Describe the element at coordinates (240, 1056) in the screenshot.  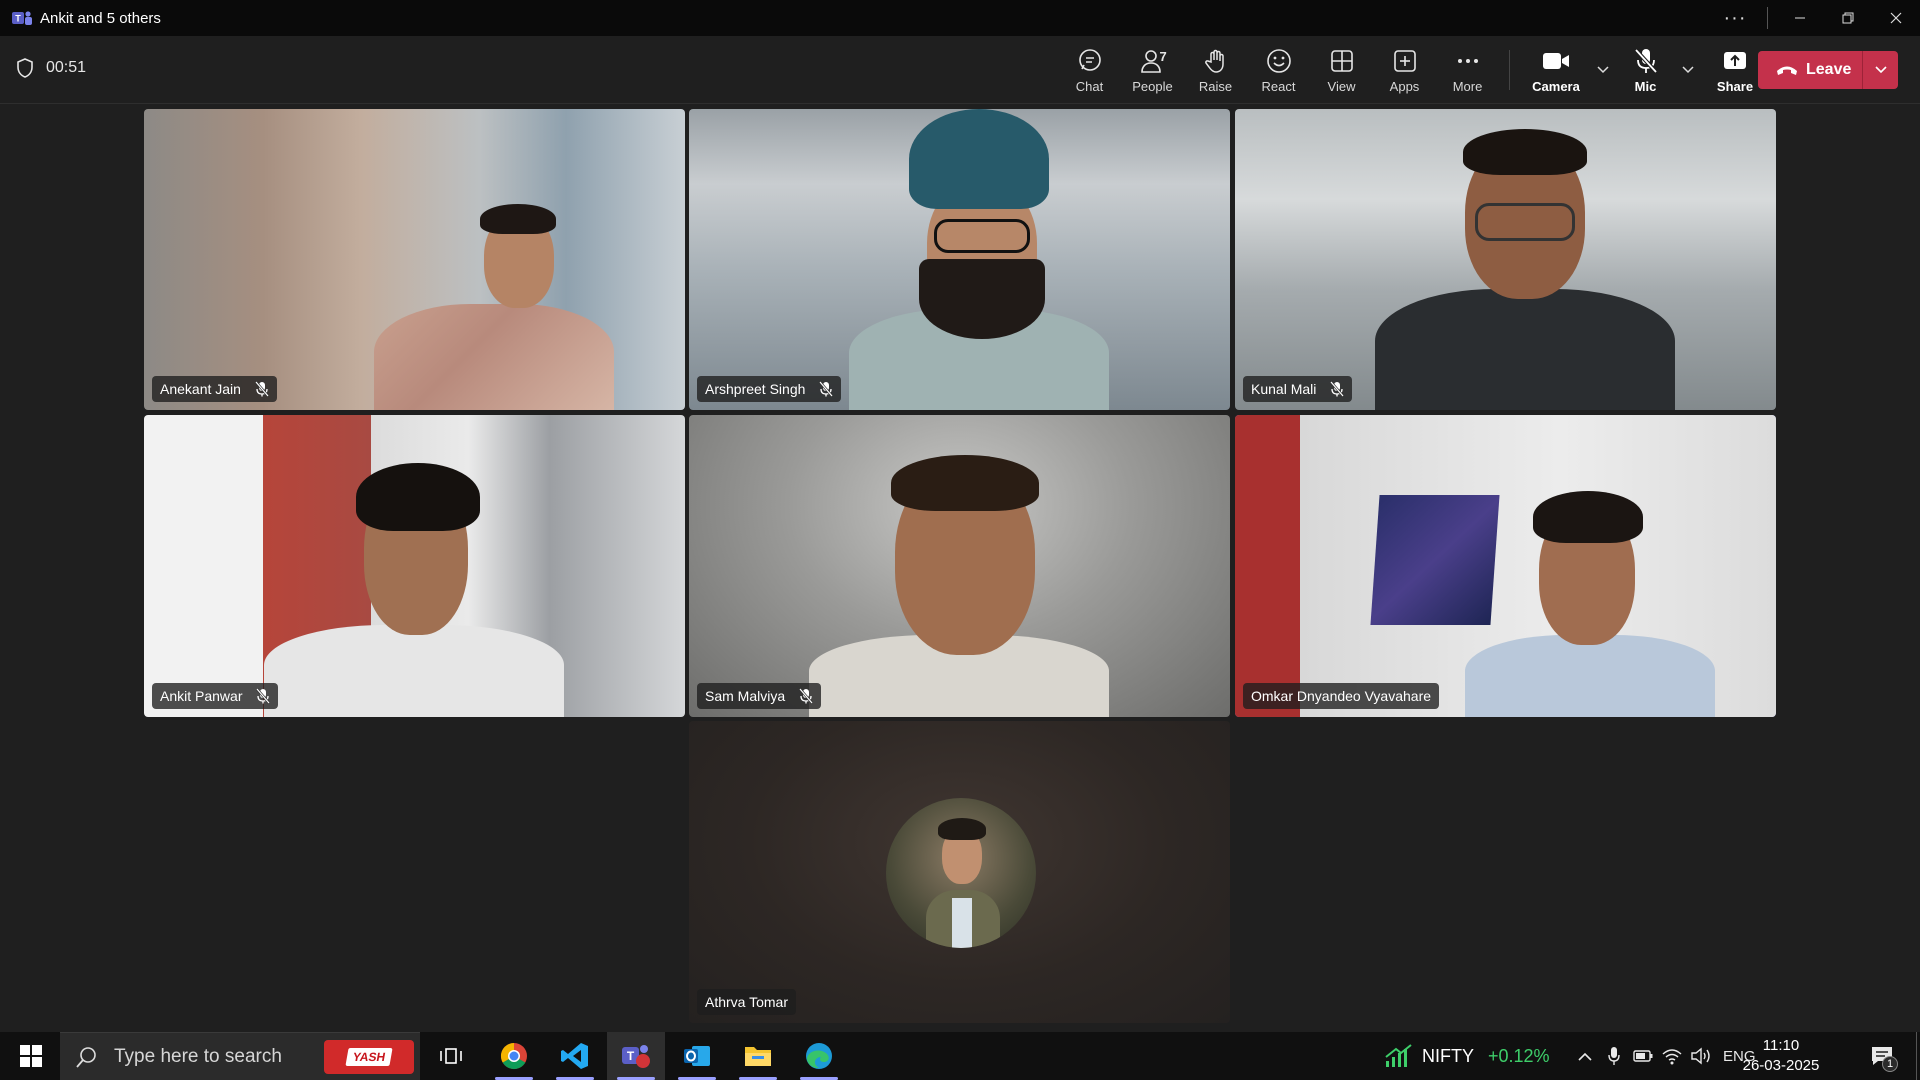
I see `taskbar-search: Type here to search YASH` at that location.